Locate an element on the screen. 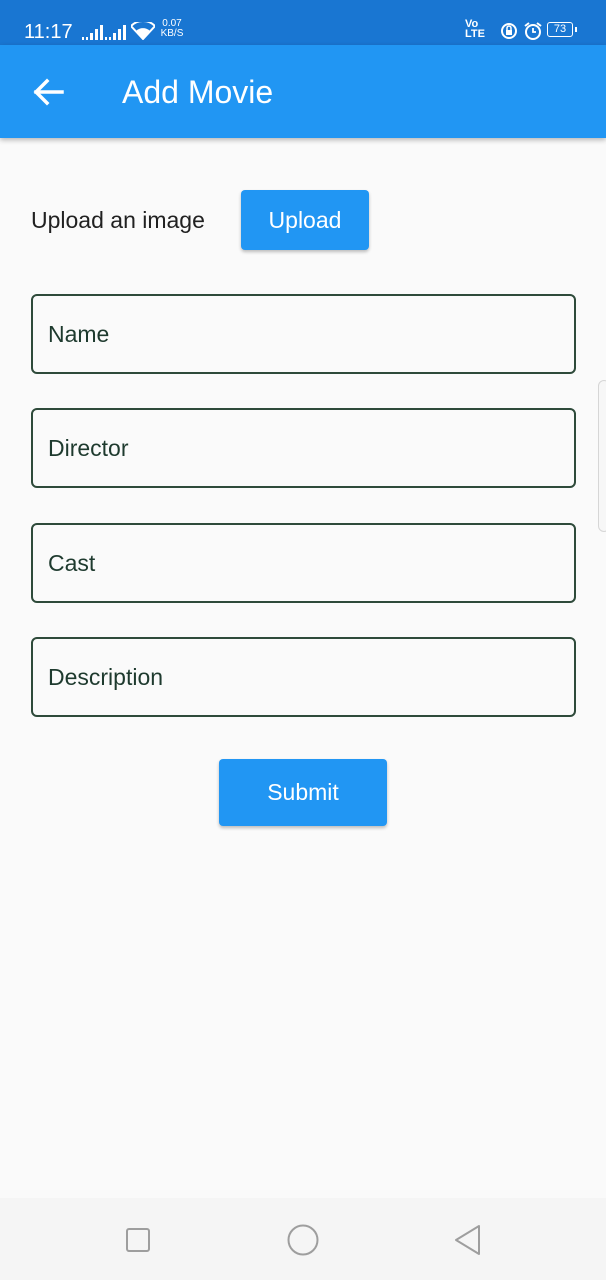 This screenshot has width=606, height=1280. recents-button is located at coordinates (138, 1240).